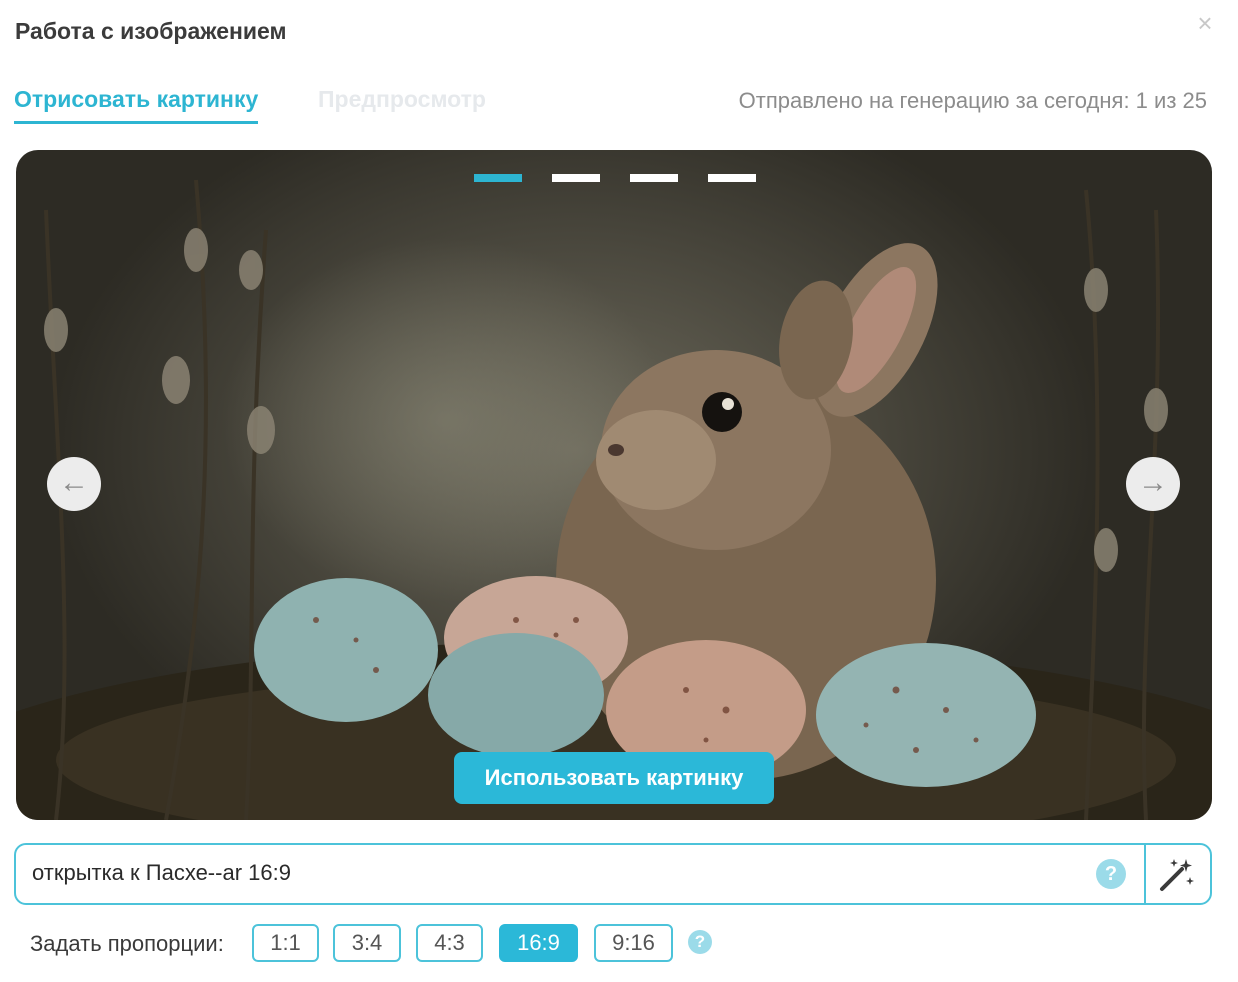 Image resolution: width=1238 pixels, height=982 pixels. I want to click on prompt-input: открытка к Пасхе--ar 16:9, so click(161, 873).